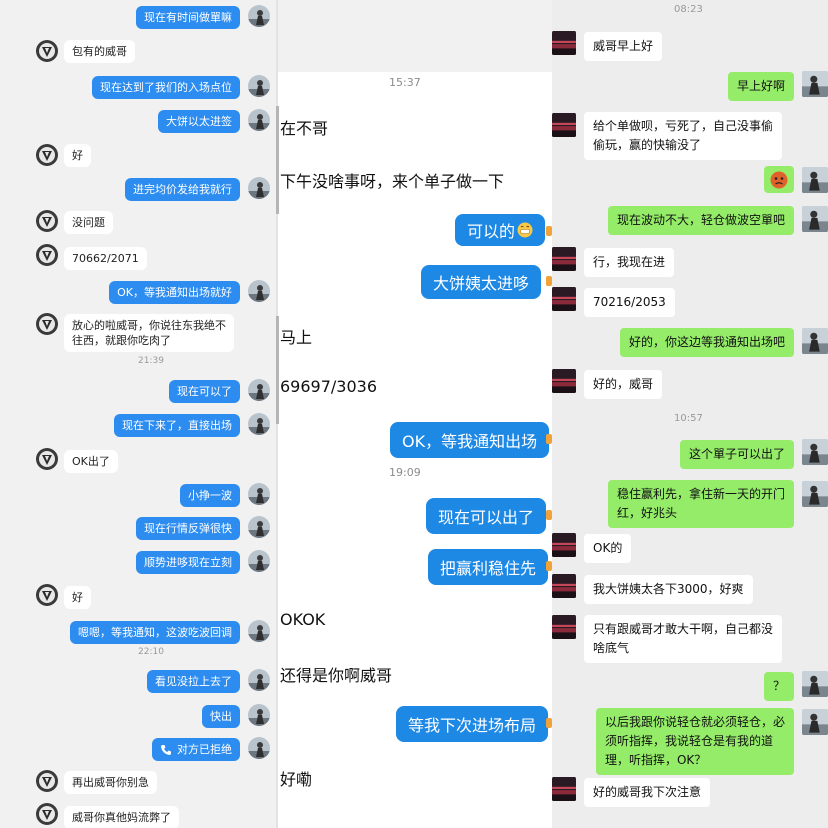 Image resolution: width=828 pixels, height=828 pixels. Describe the element at coordinates (688, 418) in the screenshot. I see `timestamp: 10:57` at that location.